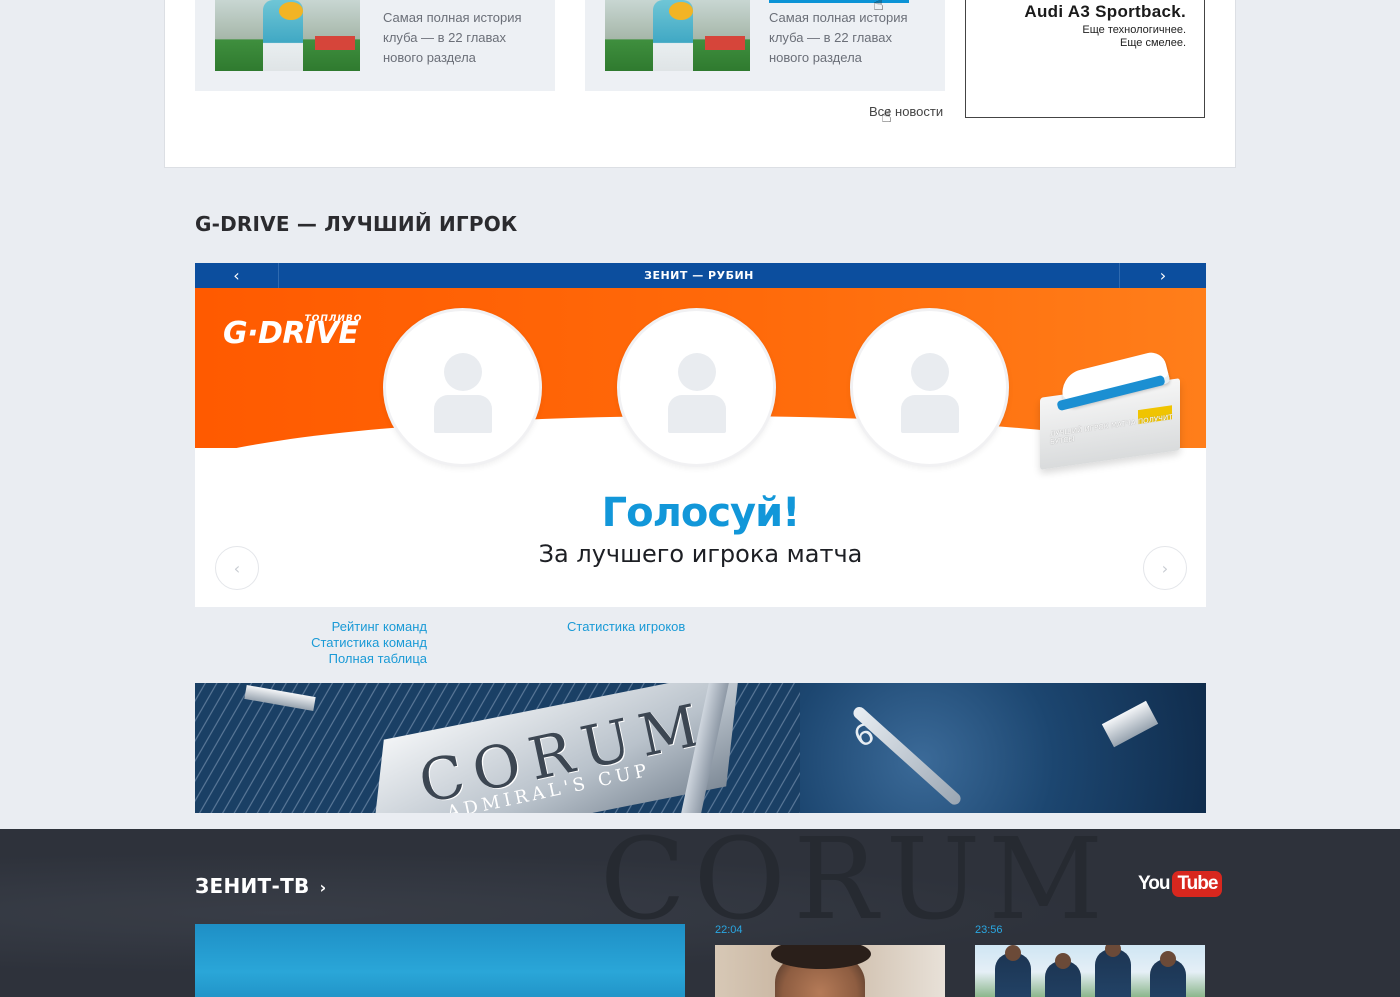 The image size is (1400, 997). I want to click on youtube-logo-tube: Tube, so click(1197, 884).